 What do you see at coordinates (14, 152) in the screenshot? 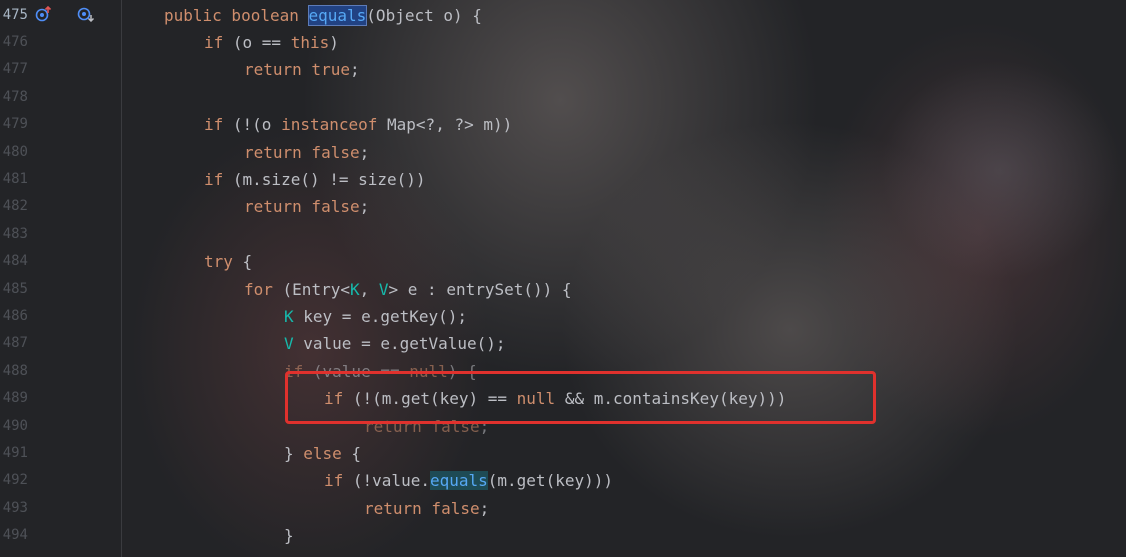
I see `line-number: 480` at bounding box center [14, 152].